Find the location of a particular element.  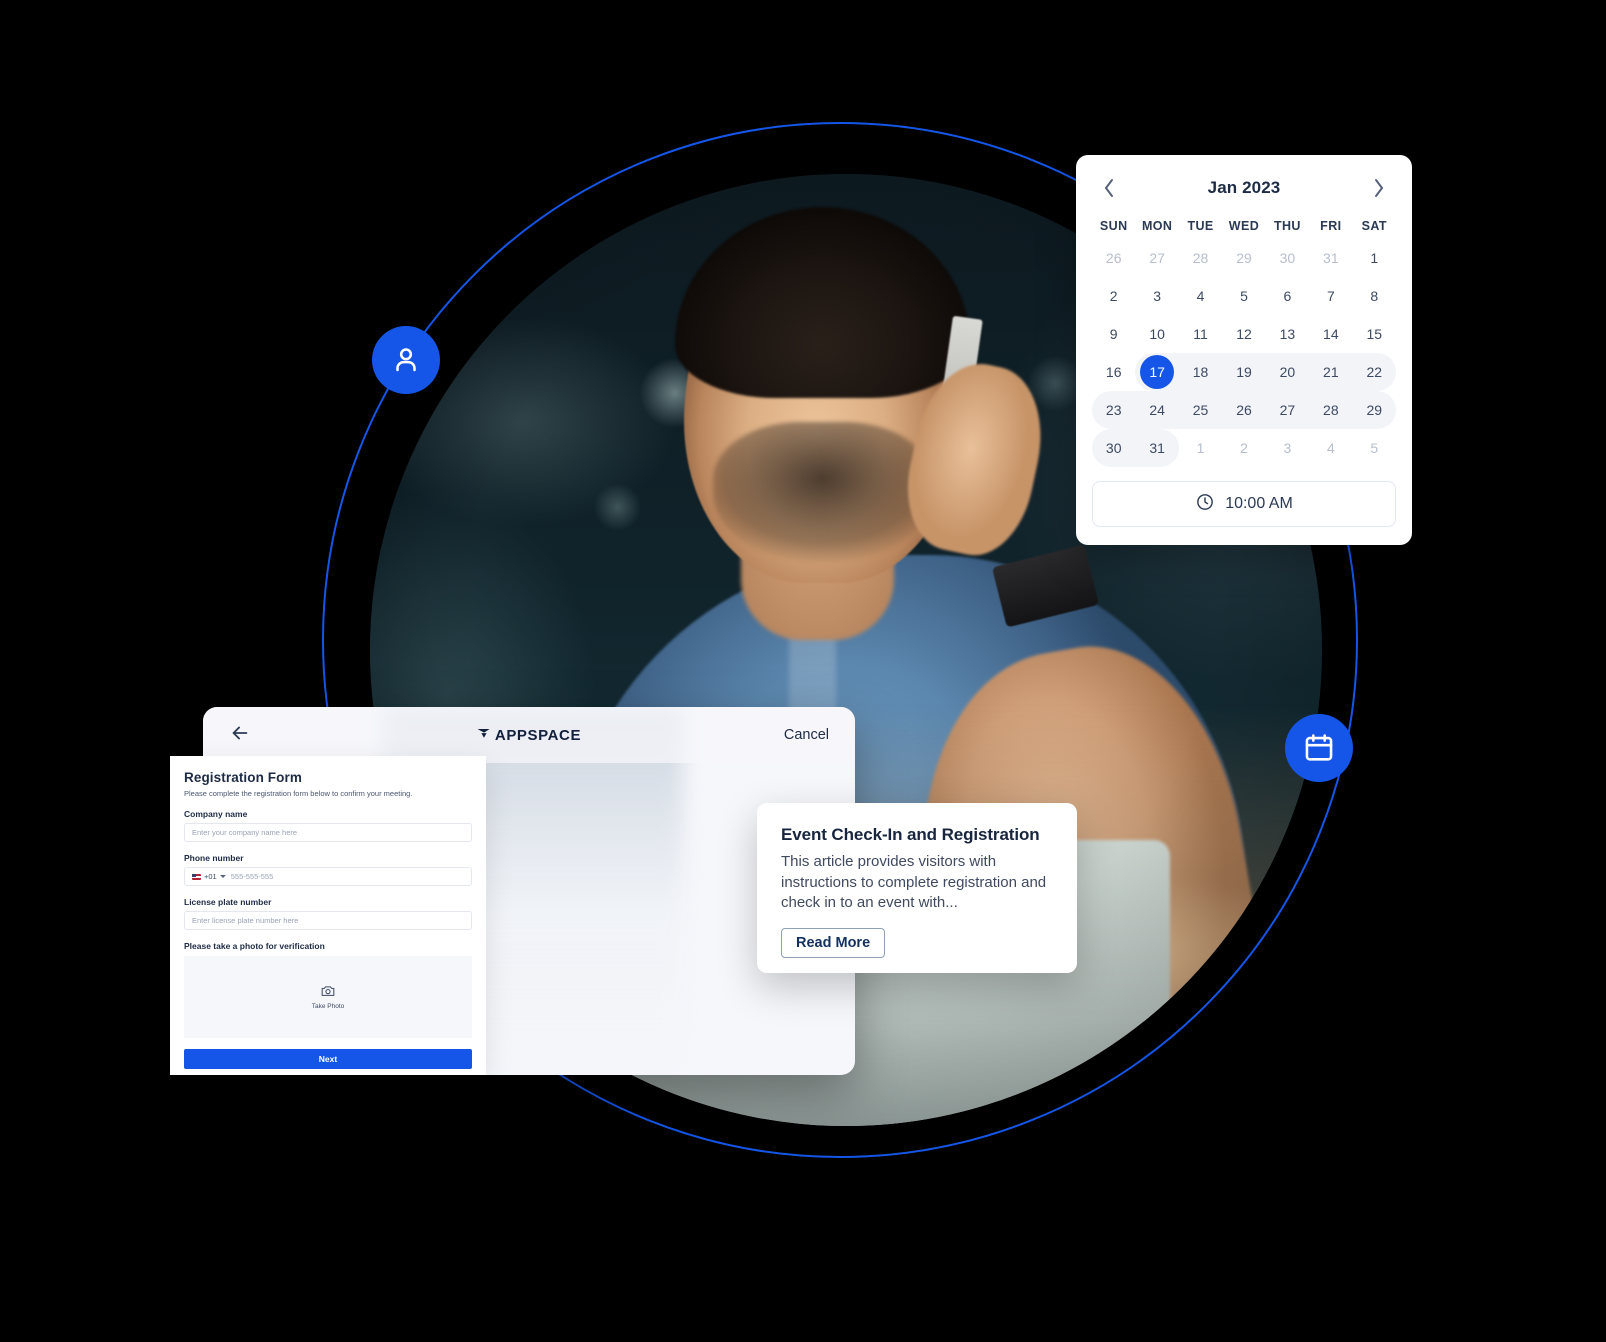

calendar-weekday-row: SUN MON TUE WED THU FRI SAT is located at coordinates (1244, 223).